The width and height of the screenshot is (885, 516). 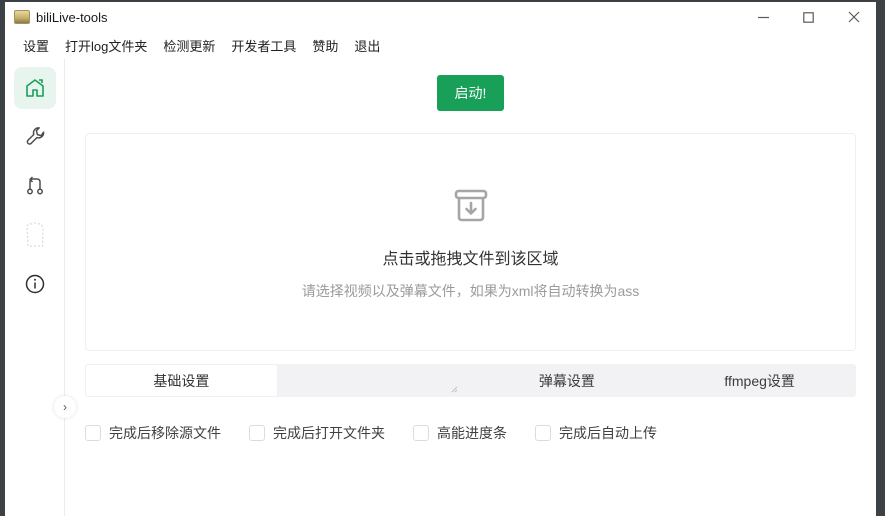 I want to click on merge-icon, so click(x=34, y=185).